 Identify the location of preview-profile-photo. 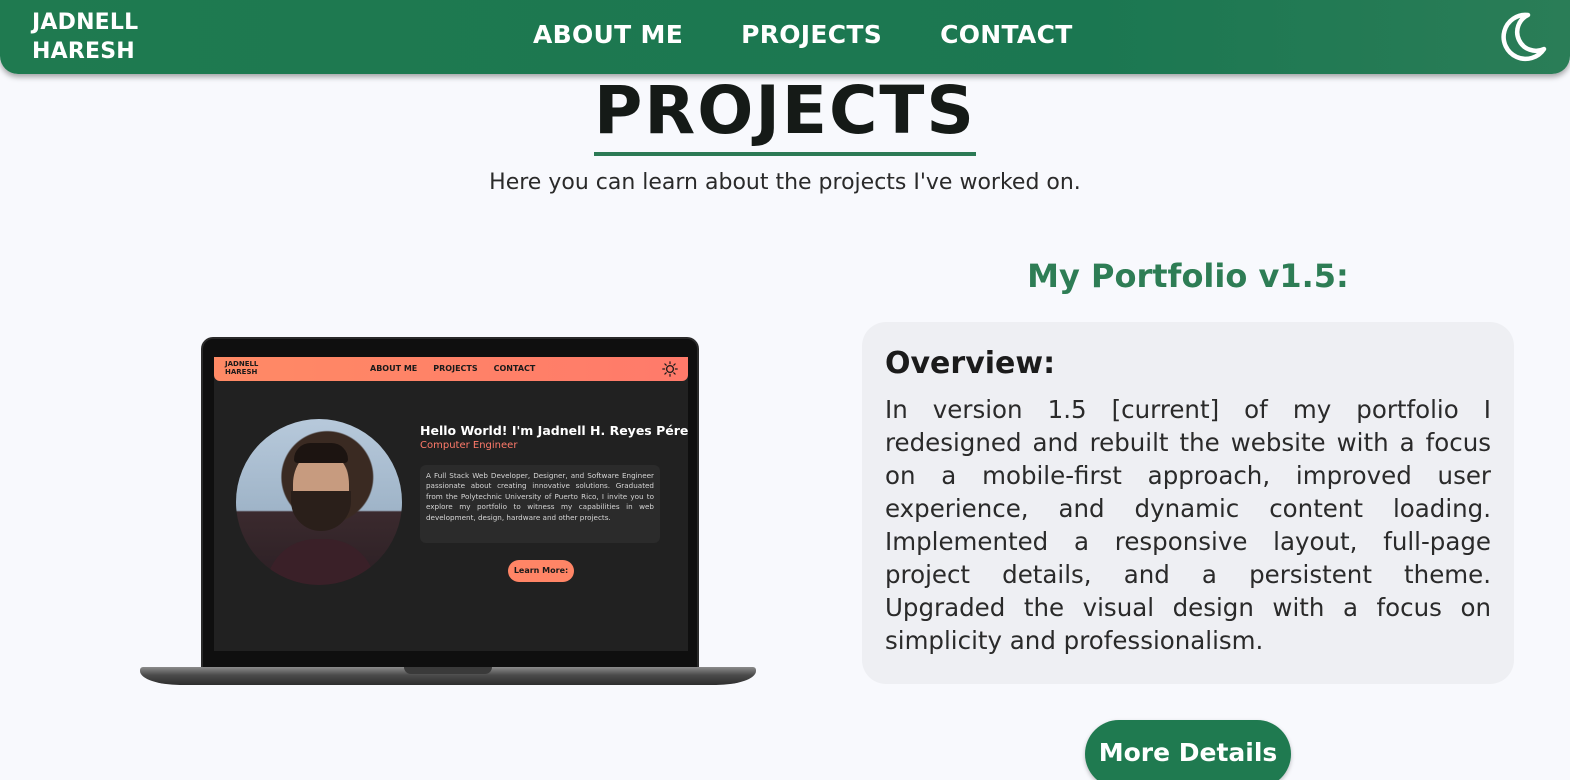
(319, 502).